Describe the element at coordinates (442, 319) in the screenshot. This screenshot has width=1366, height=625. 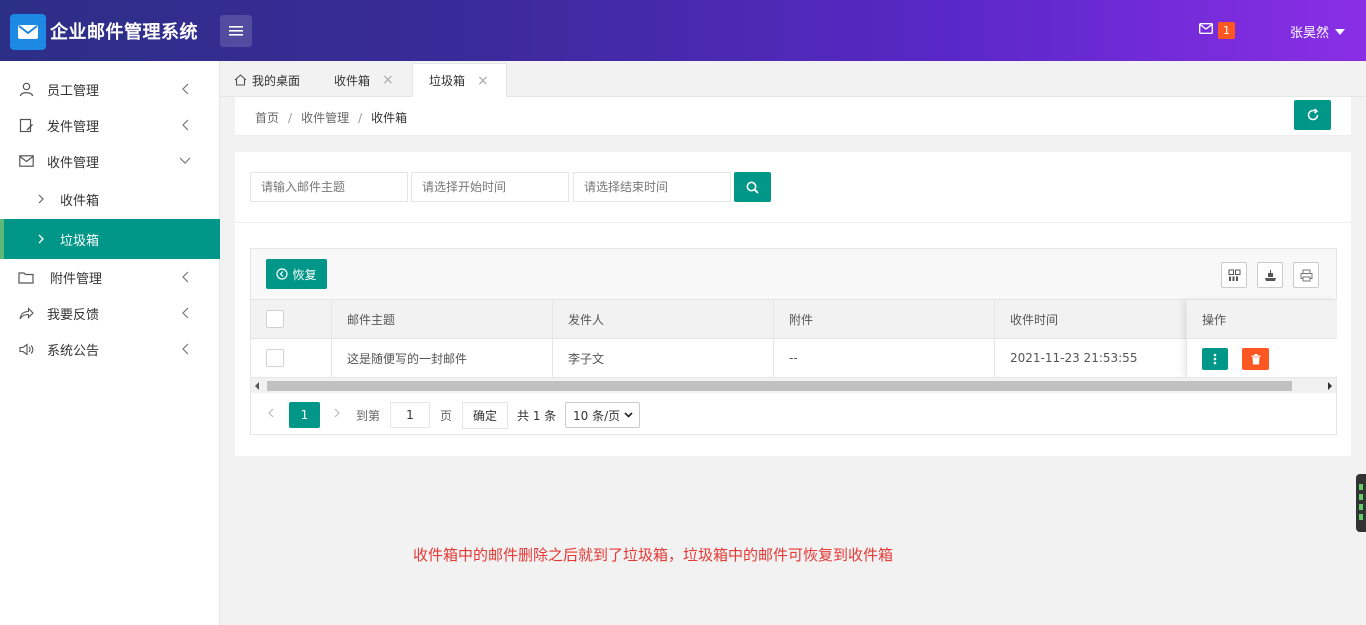
I see `column-header-subject: 邮件主题` at that location.